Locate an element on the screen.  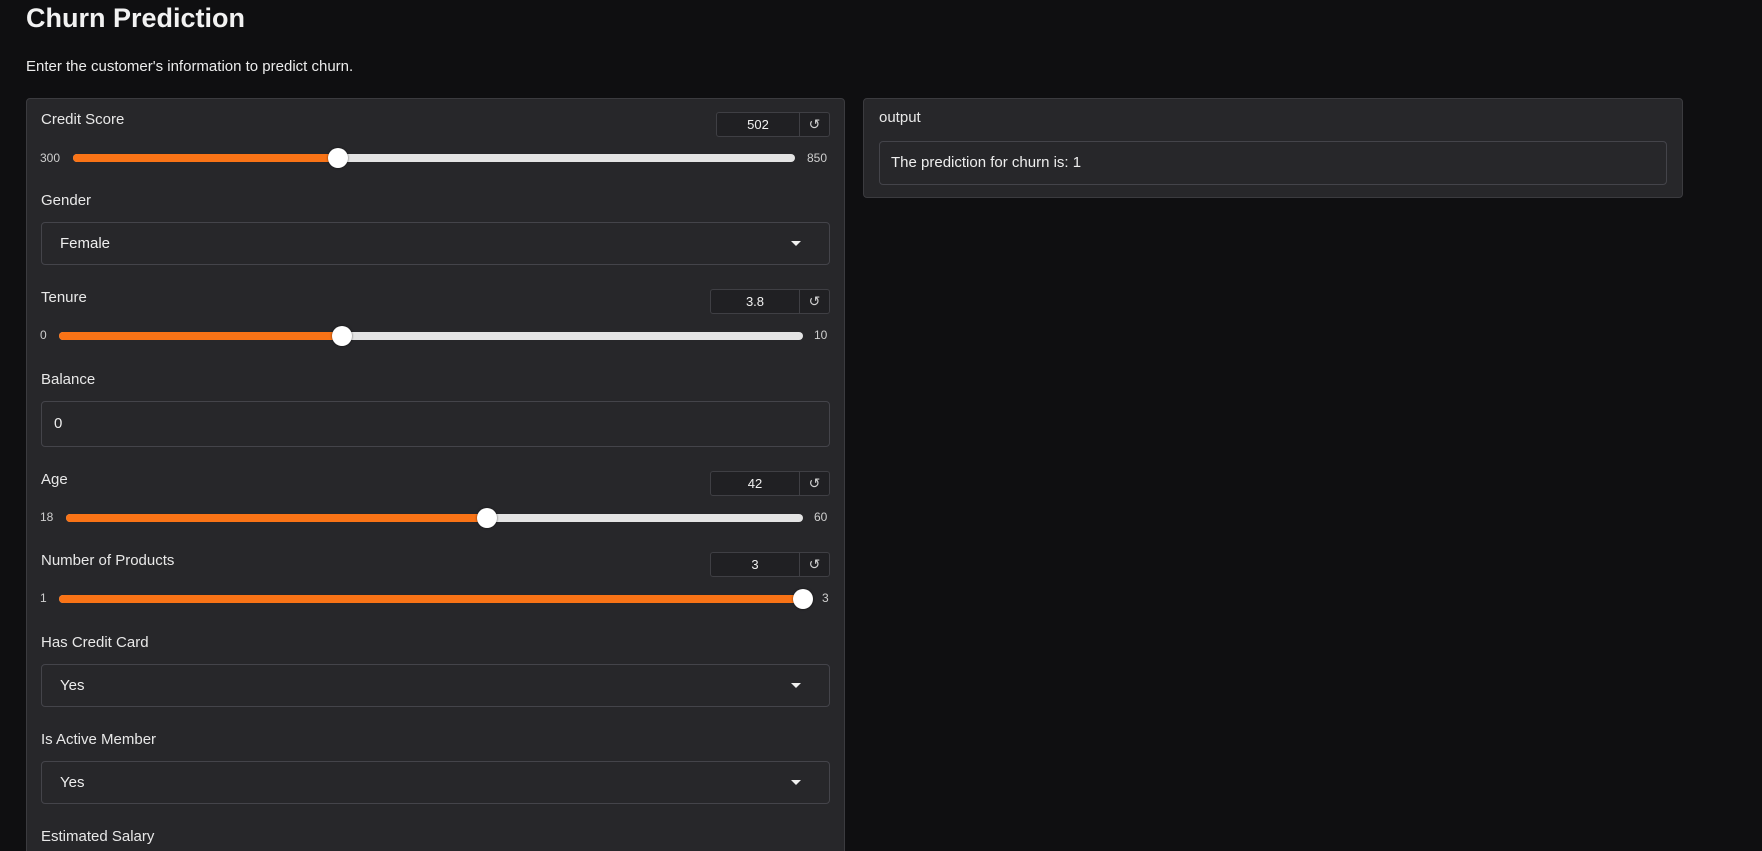
gender-selected-value: Female is located at coordinates (85, 243).